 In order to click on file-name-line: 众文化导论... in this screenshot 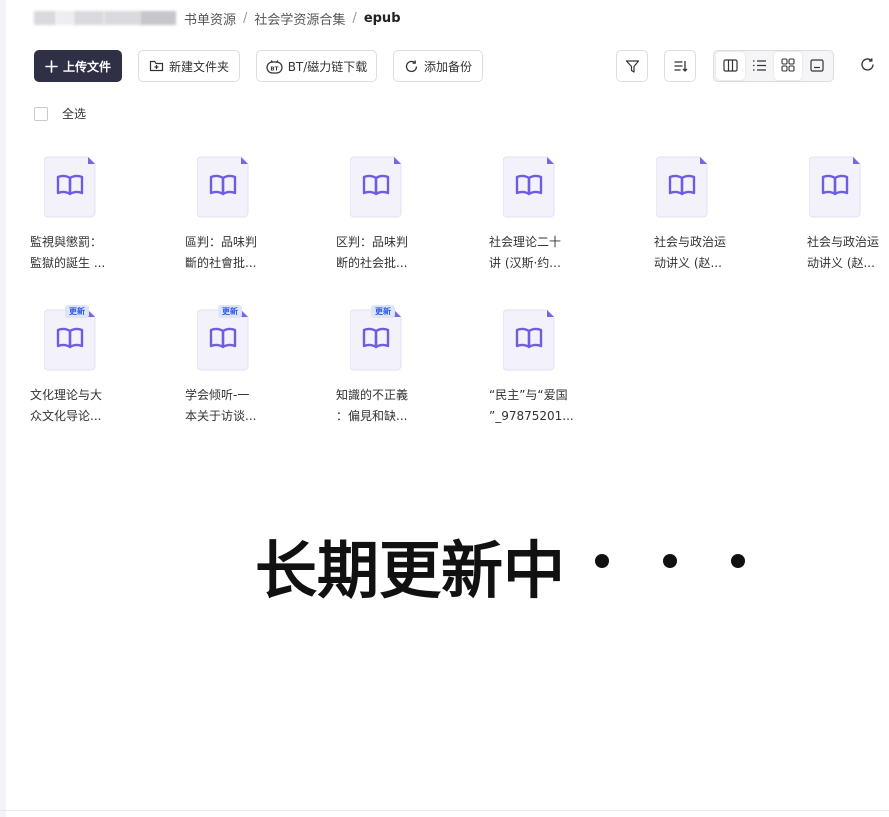, I will do `click(66, 416)`.